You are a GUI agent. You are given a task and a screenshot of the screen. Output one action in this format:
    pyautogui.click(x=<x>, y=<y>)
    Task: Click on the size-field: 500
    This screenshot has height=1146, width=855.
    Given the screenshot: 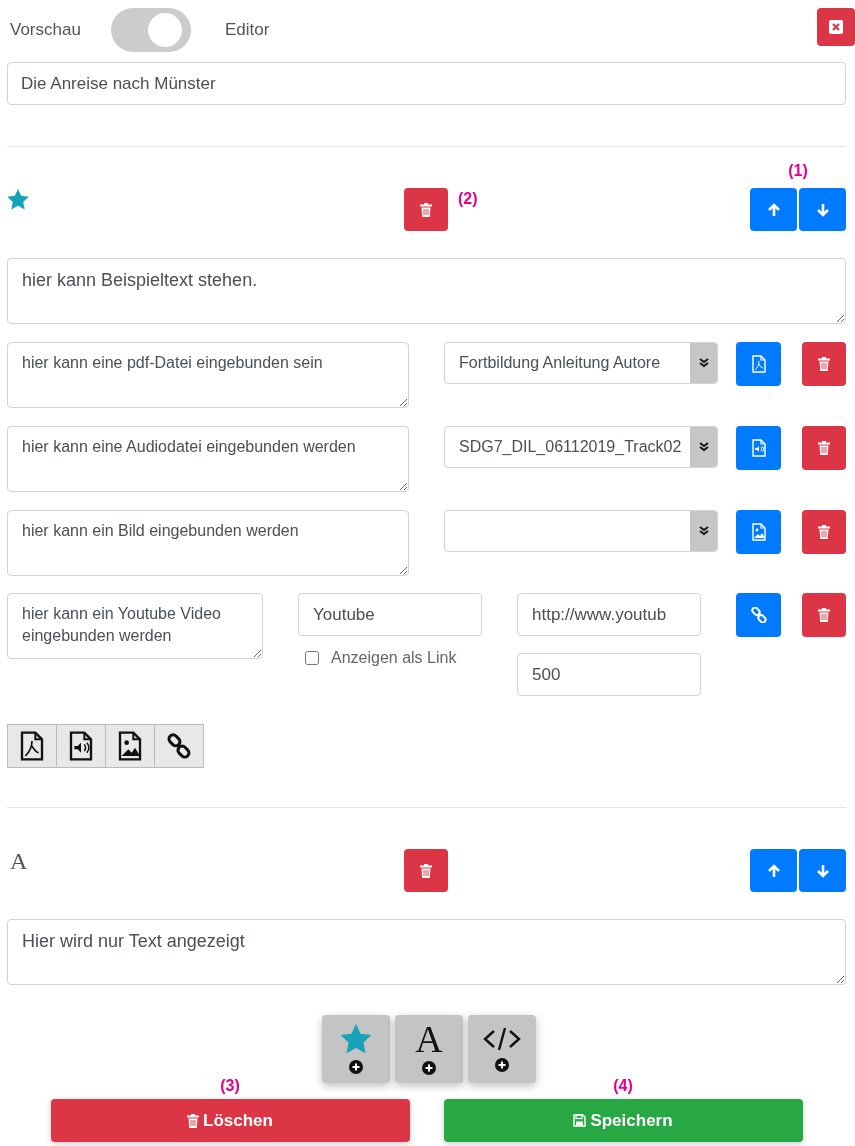 What is the action you would take?
    pyautogui.click(x=609, y=674)
    